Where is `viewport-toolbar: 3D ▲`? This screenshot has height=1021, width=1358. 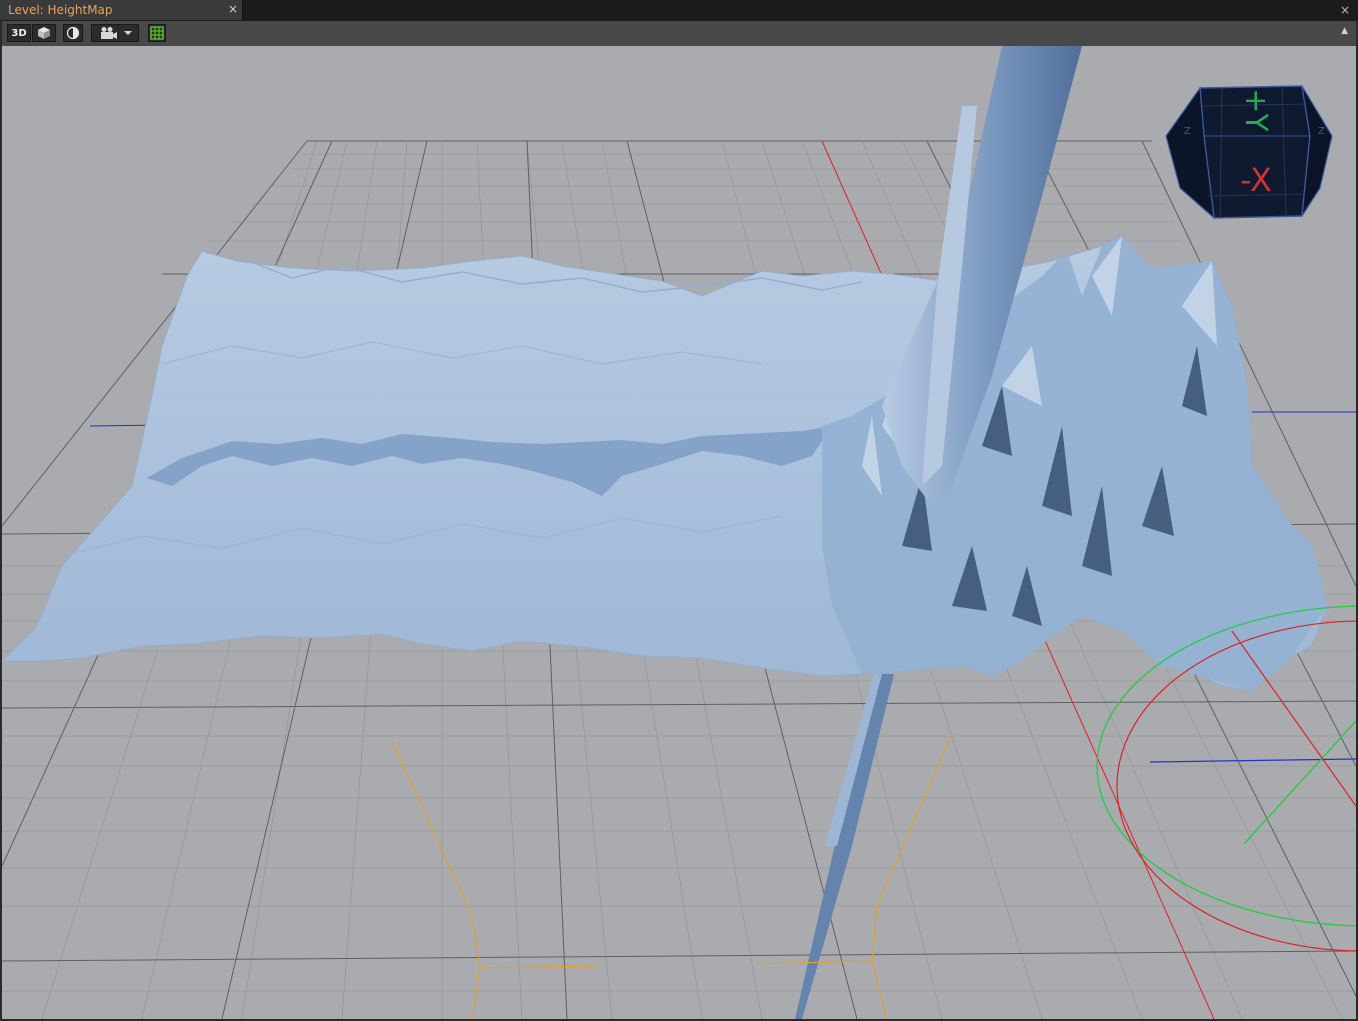 viewport-toolbar: 3D ▲ is located at coordinates (679, 34).